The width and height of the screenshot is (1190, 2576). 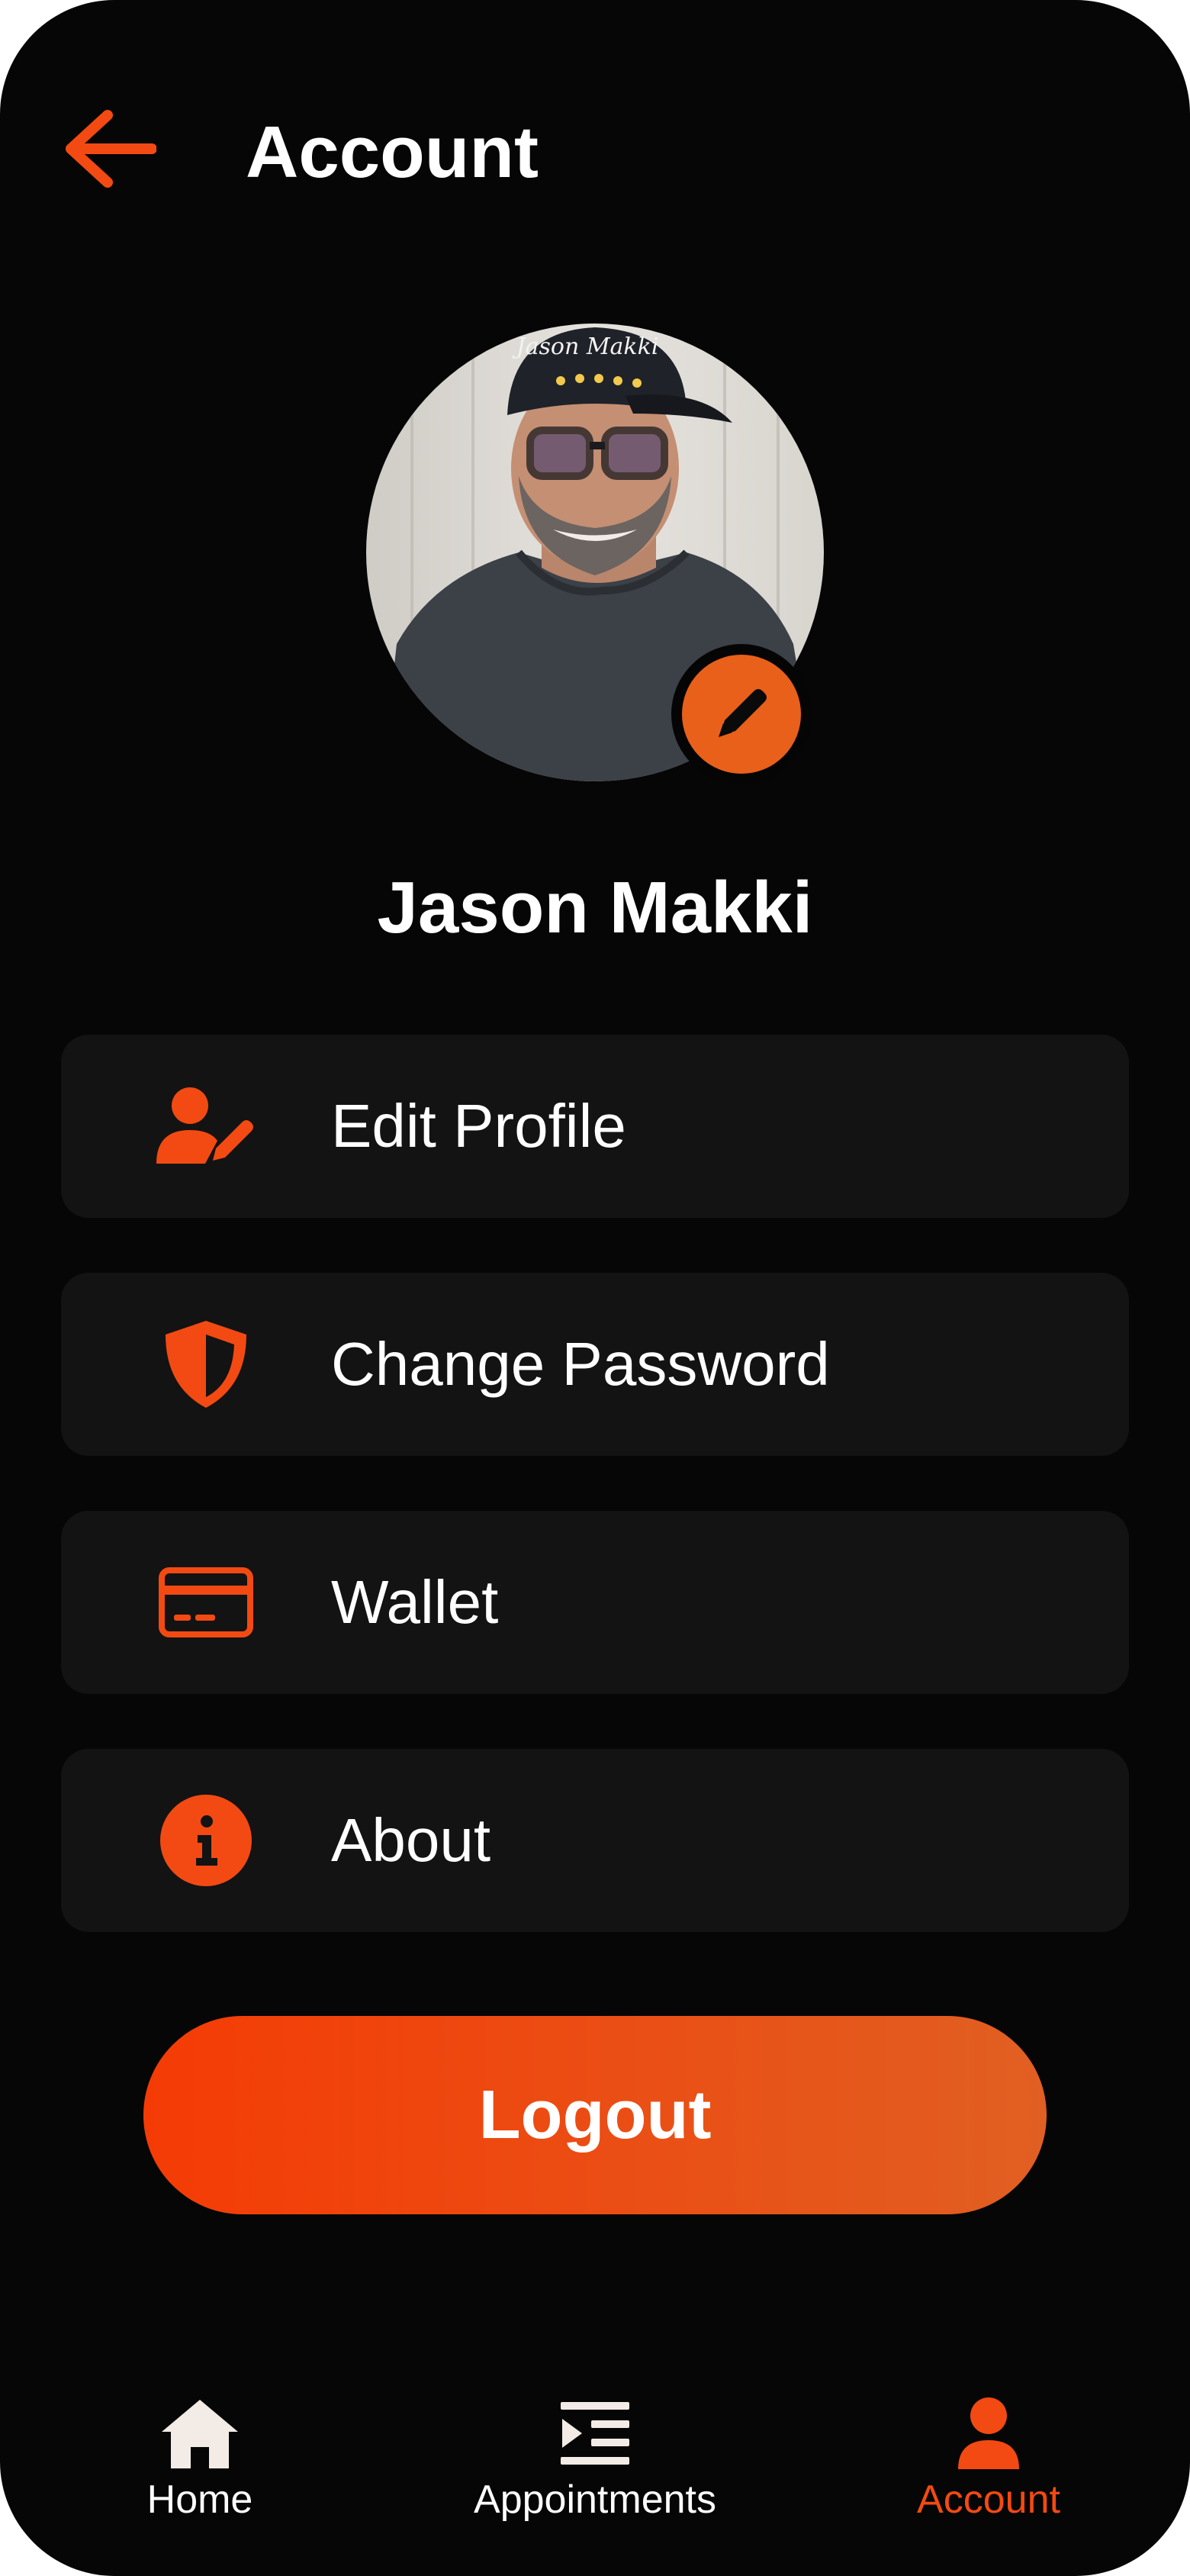 I want to click on edit-avatar-button, so click(x=741, y=714).